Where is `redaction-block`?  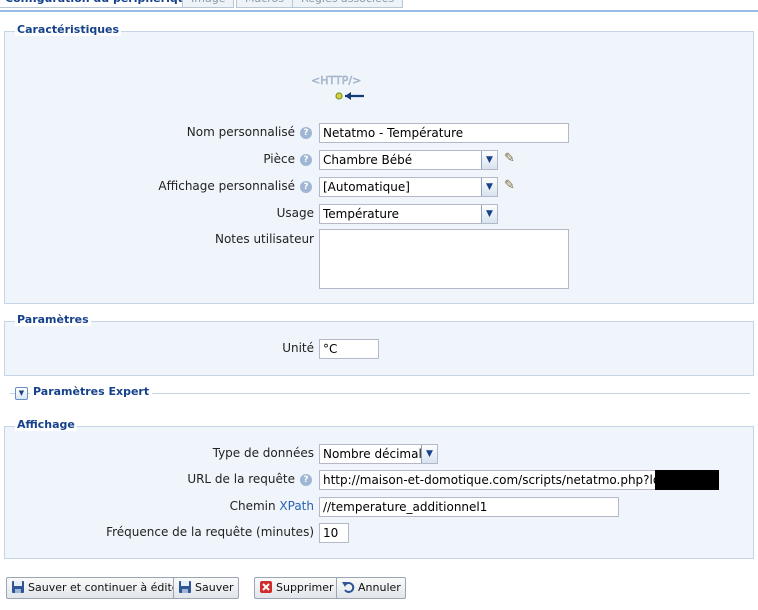
redaction-block is located at coordinates (687, 480).